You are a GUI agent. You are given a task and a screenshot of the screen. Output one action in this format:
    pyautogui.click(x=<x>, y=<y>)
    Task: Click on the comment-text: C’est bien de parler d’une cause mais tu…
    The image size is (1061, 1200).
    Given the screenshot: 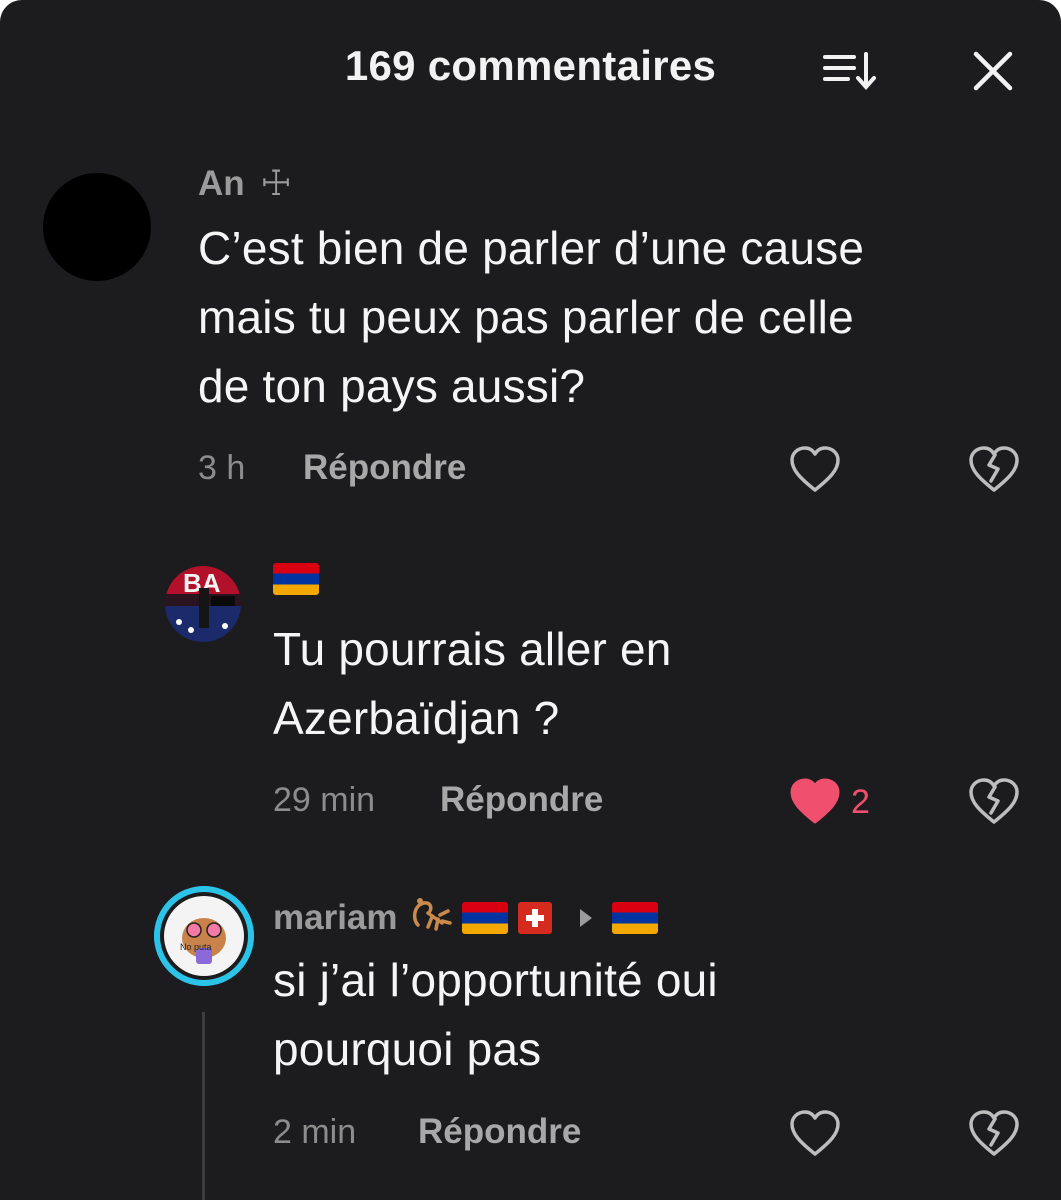 What is the action you would take?
    pyautogui.click(x=531, y=317)
    